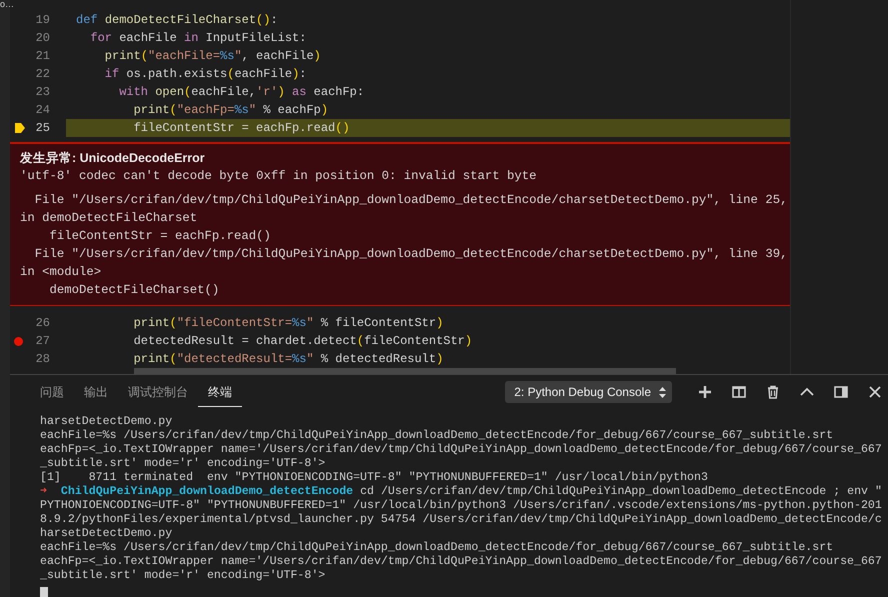 The image size is (888, 597). Describe the element at coordinates (207, 491) in the screenshot. I see `prompt-directory: ChildQuPeiYinApp_downloadDemo_detectEncode` at that location.